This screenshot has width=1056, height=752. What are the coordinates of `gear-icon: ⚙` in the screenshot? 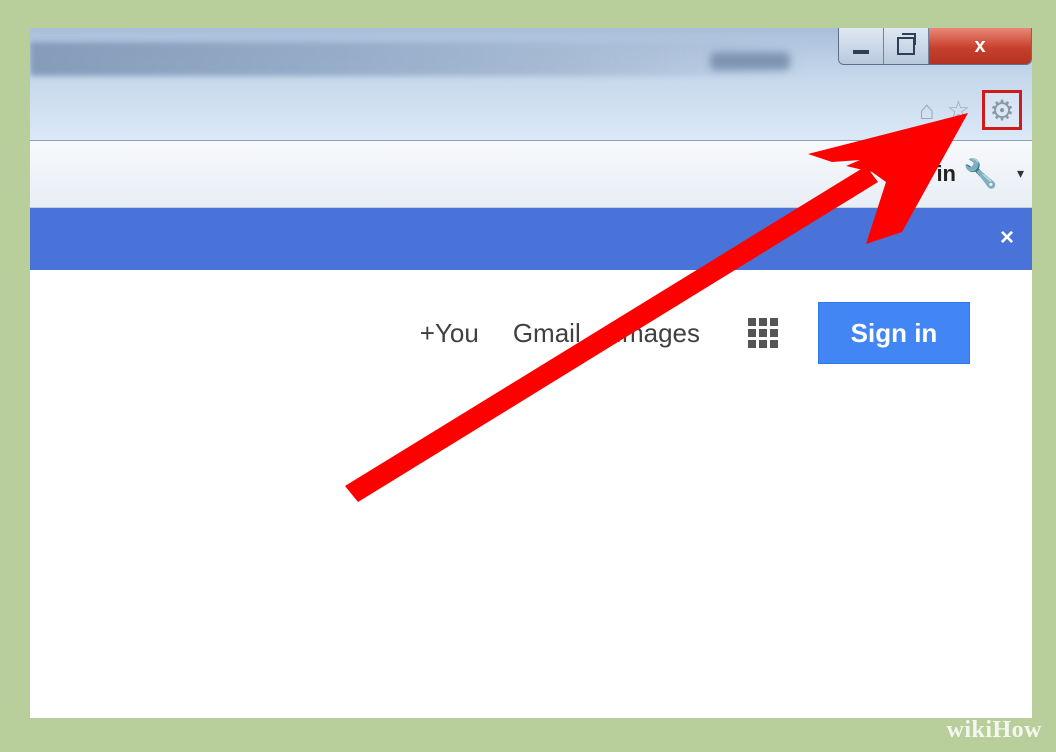 It's located at (1002, 110).